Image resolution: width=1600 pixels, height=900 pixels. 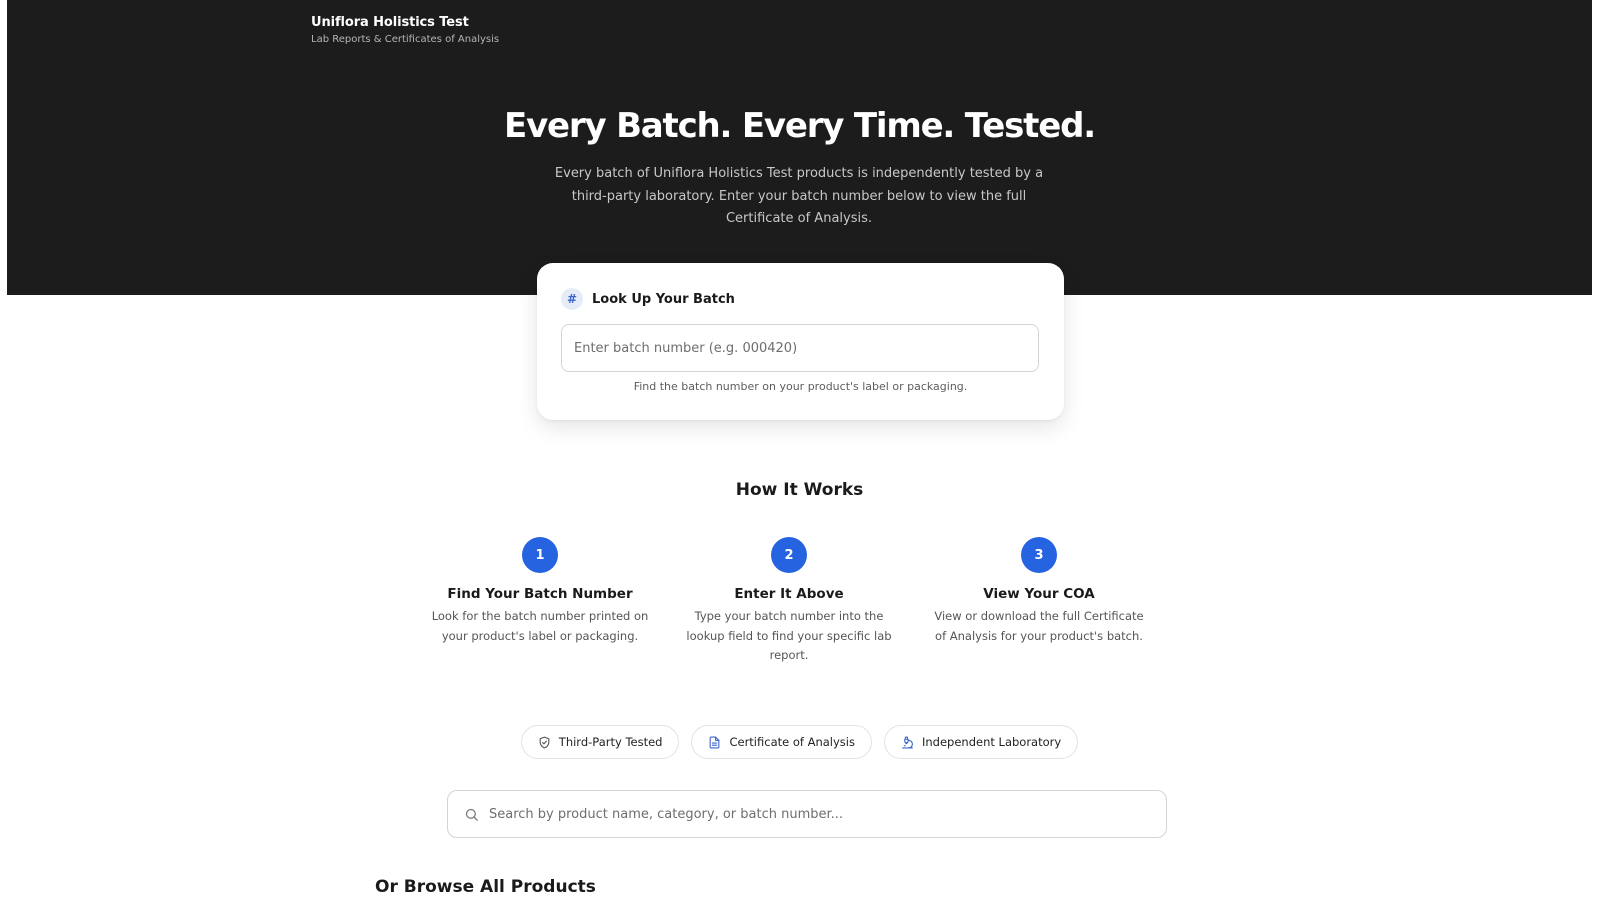 I want to click on badge-label: Third-Party Tested, so click(x=610, y=742).